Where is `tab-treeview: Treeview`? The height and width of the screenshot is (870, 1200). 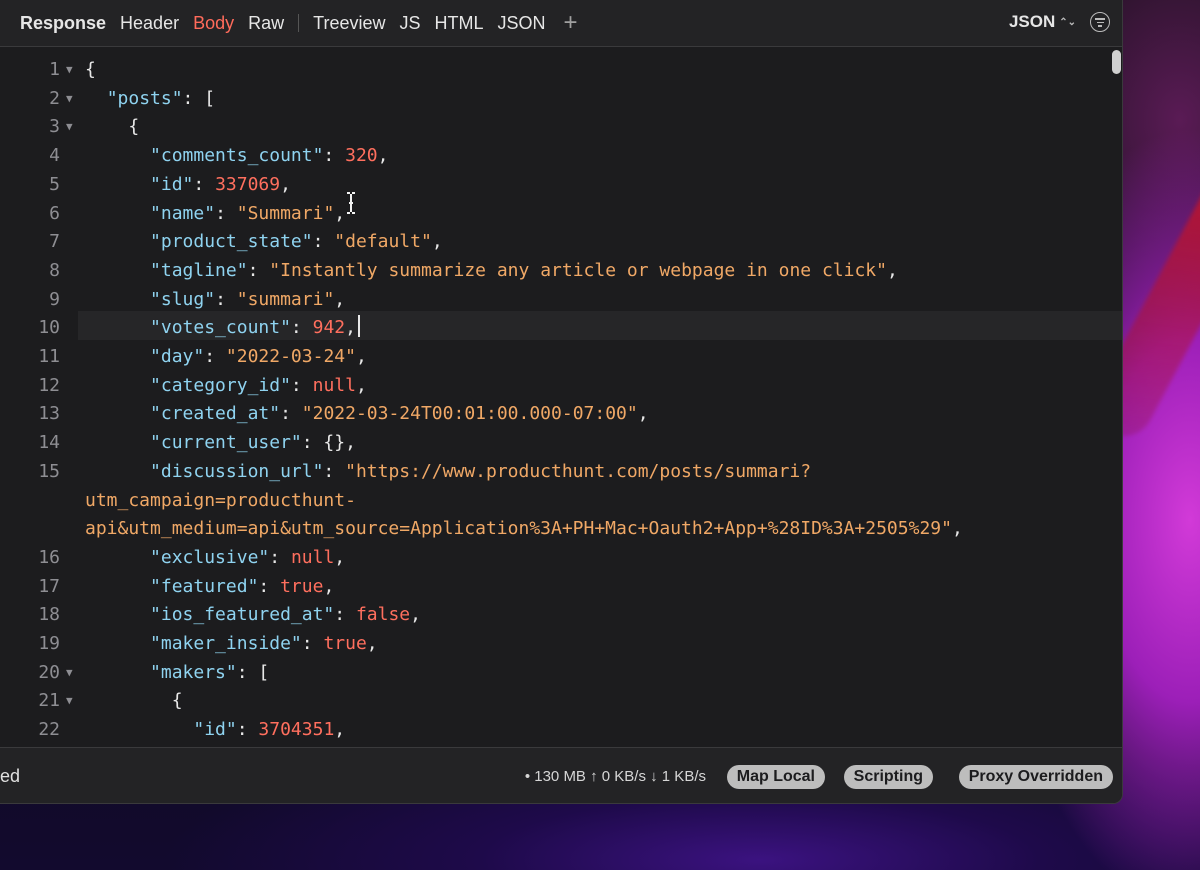 tab-treeview: Treeview is located at coordinates (349, 23).